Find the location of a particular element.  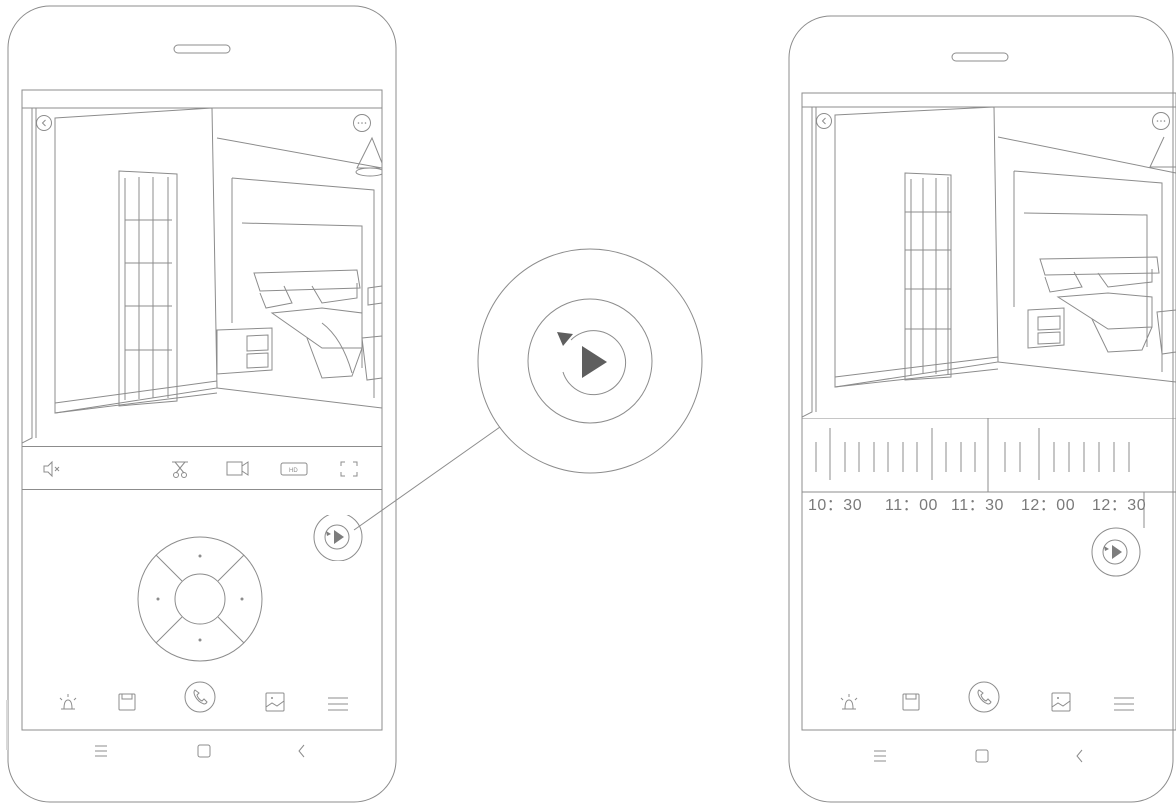

timeline: 10：30 11：00 11：30 12：00 12：30 is located at coordinates (989, 473).